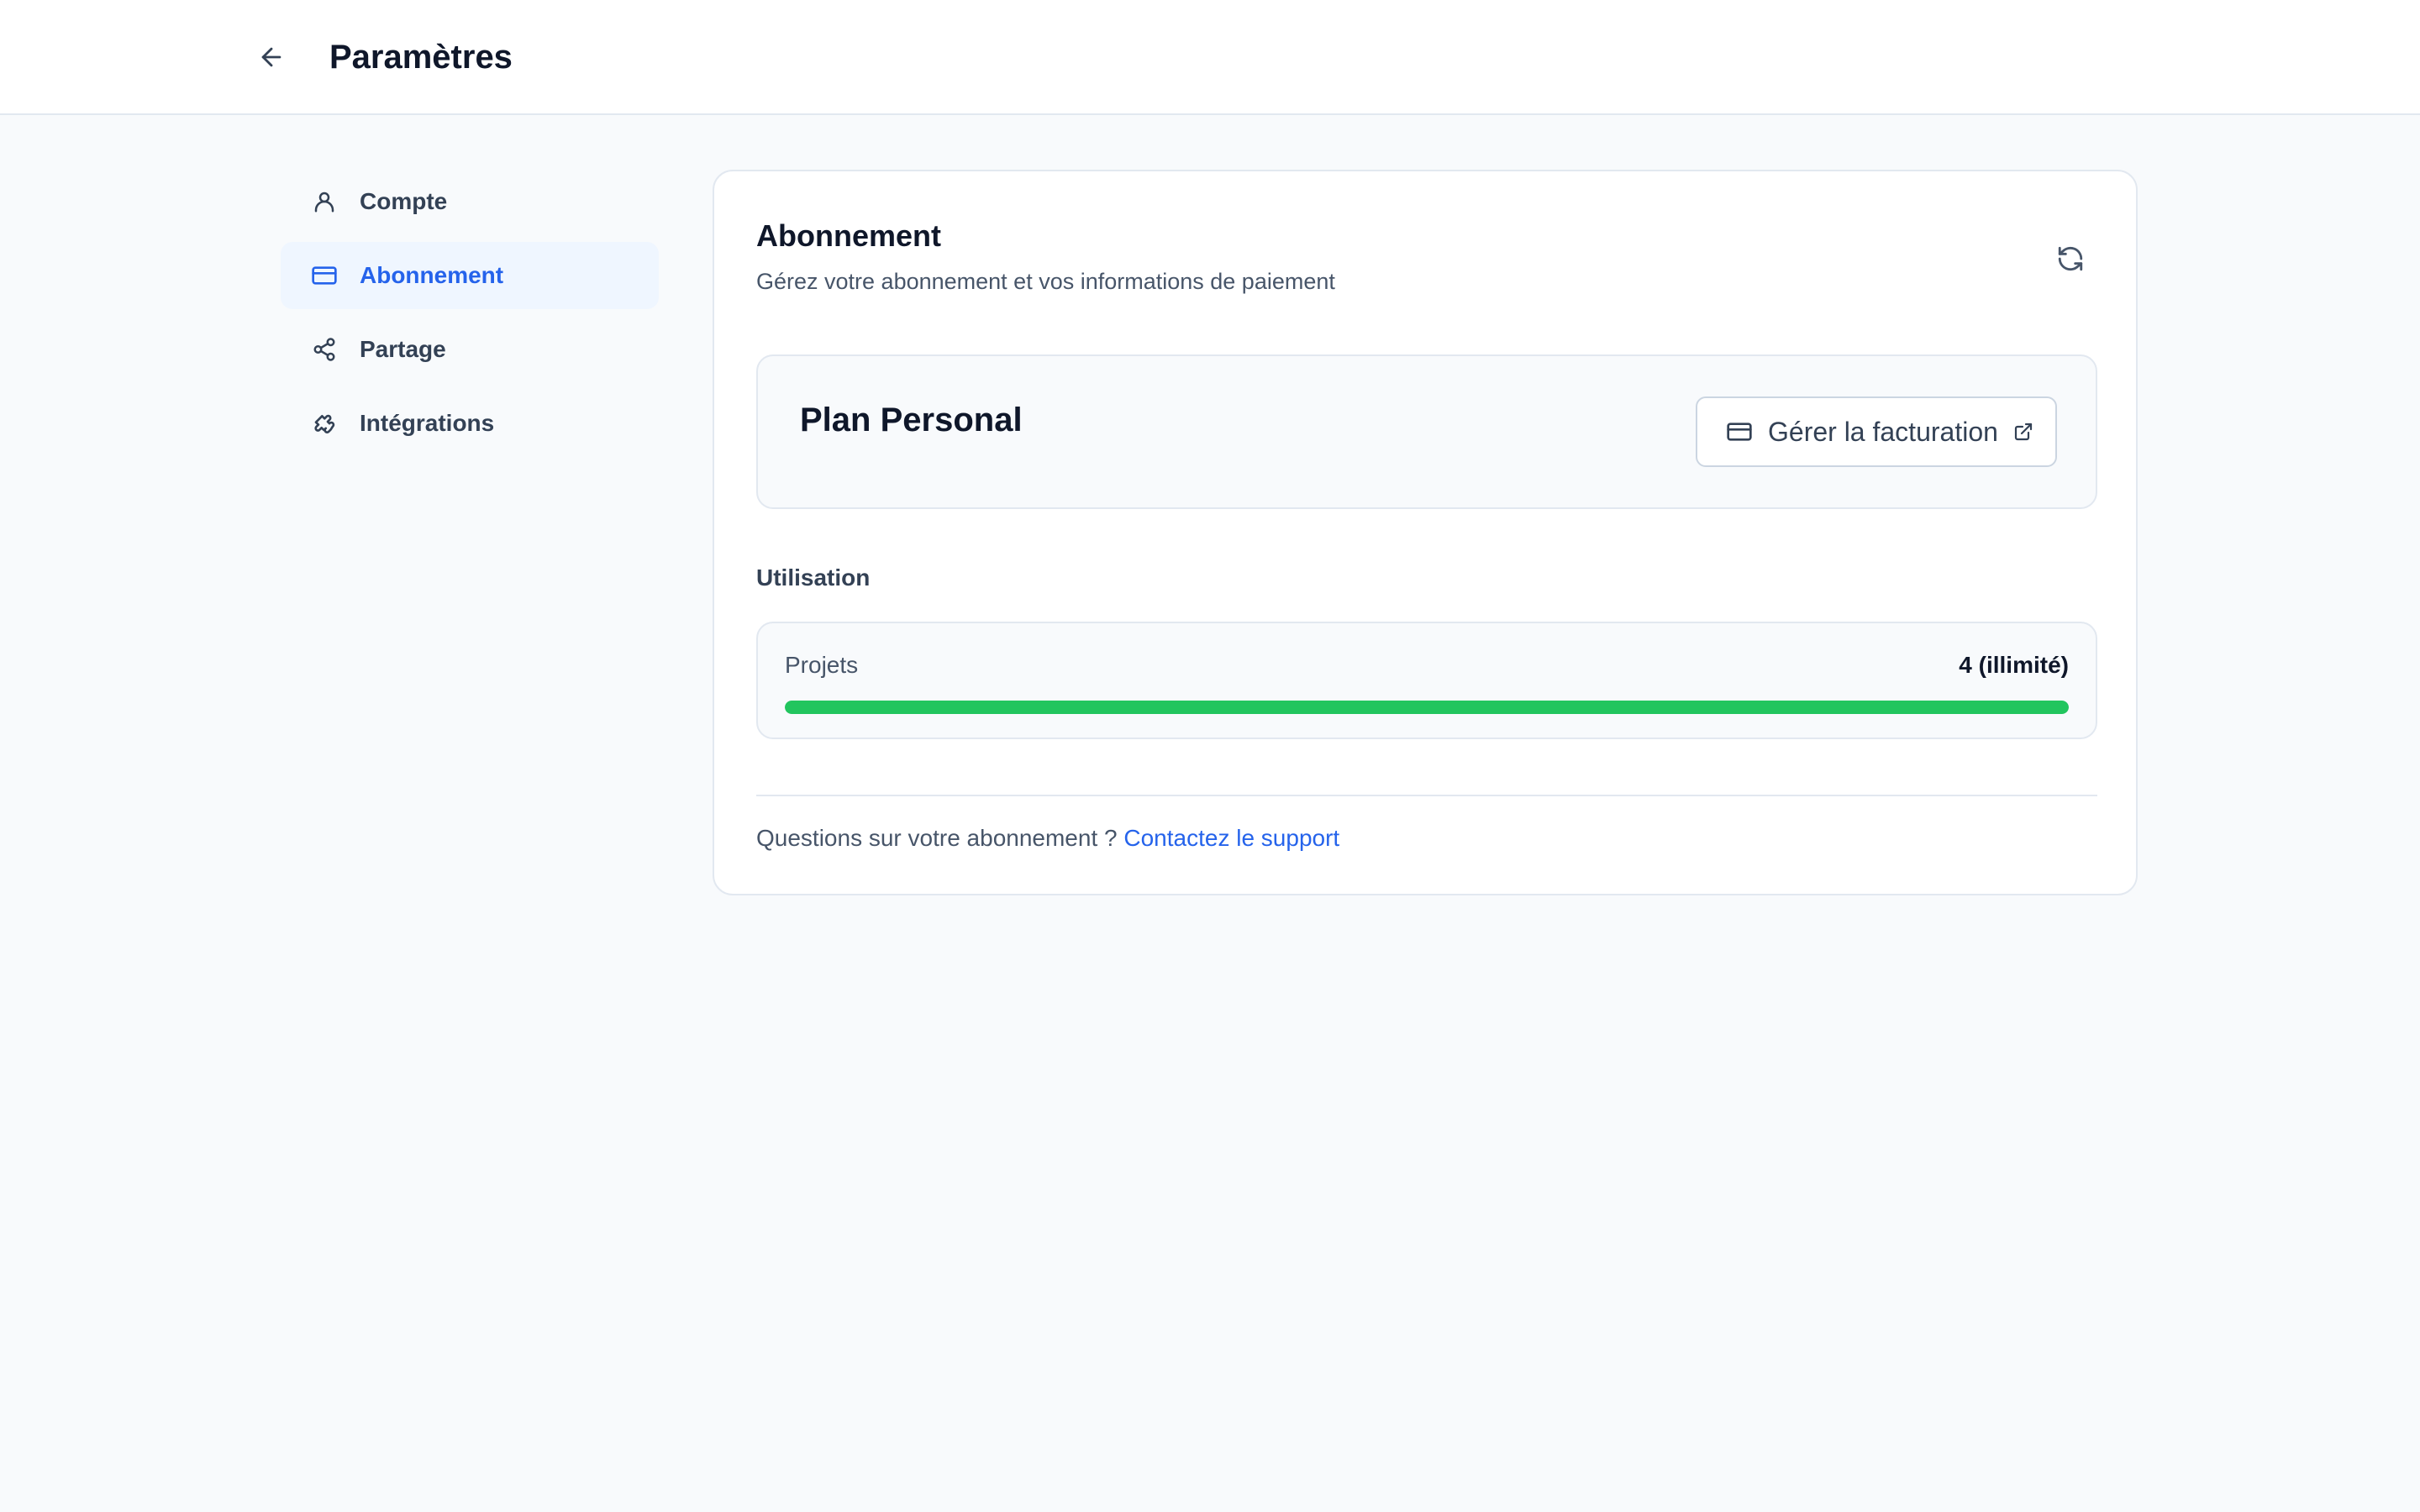  Describe the element at coordinates (1210, 57) in the screenshot. I see `top-bar: Paramètres` at that location.